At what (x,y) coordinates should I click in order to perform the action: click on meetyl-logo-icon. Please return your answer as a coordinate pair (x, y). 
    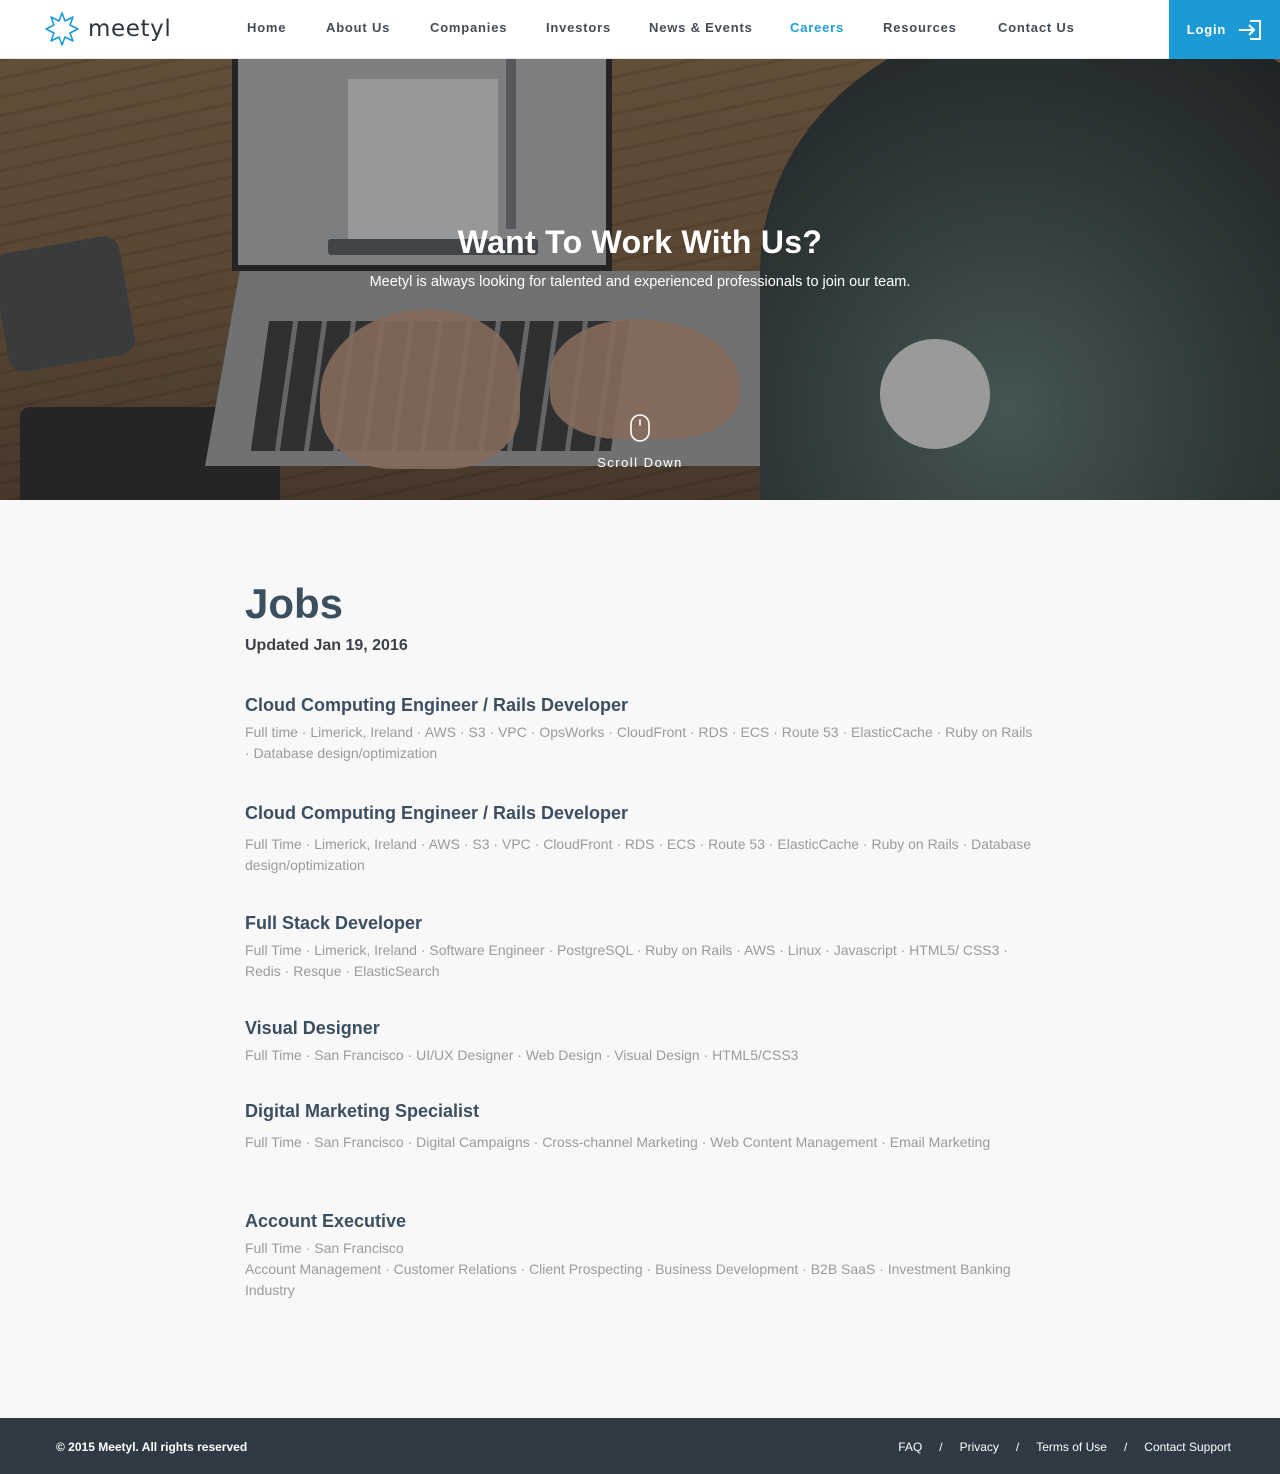
    Looking at the image, I should click on (62, 29).